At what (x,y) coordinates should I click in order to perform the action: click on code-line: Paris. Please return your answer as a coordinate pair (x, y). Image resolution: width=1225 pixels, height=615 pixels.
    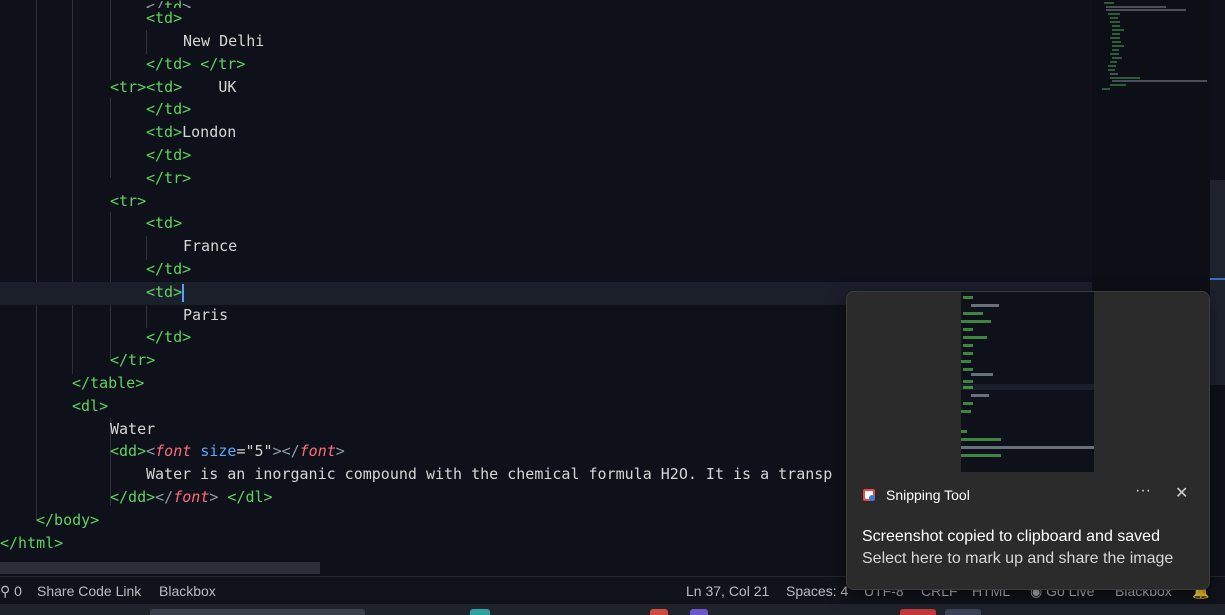
    Looking at the image, I should click on (206, 315).